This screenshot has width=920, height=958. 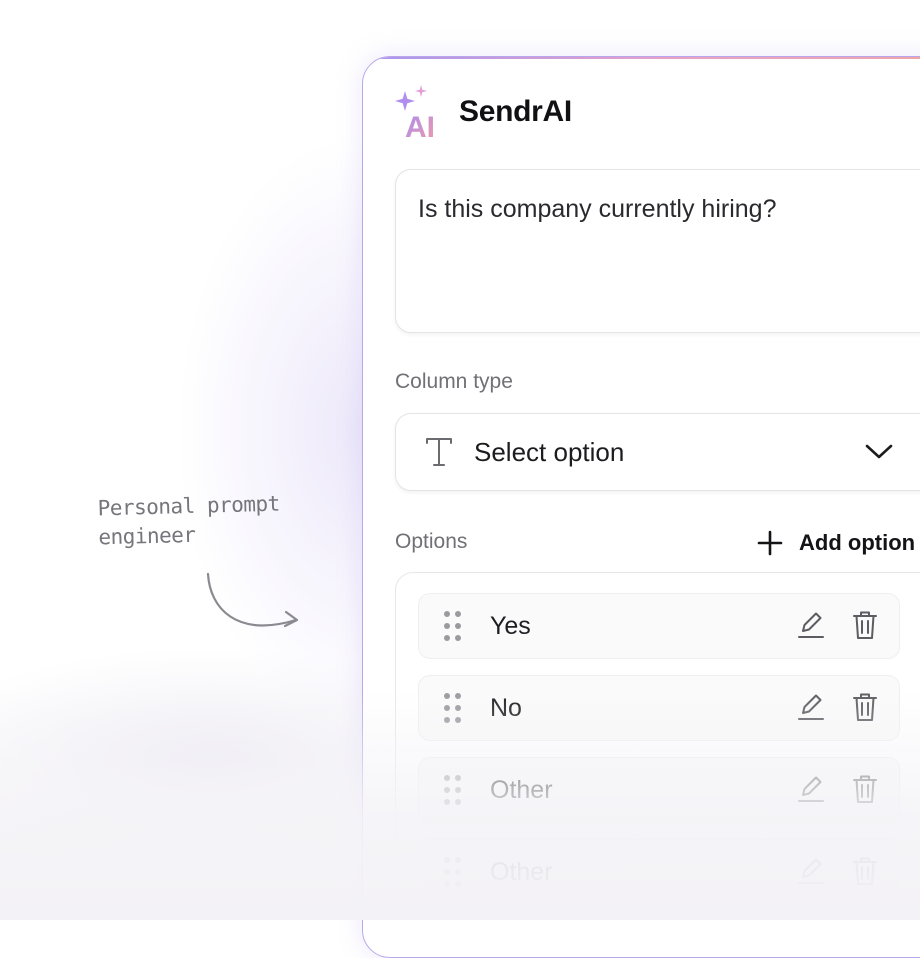 What do you see at coordinates (439, 452) in the screenshot?
I see `text-type-icon` at bounding box center [439, 452].